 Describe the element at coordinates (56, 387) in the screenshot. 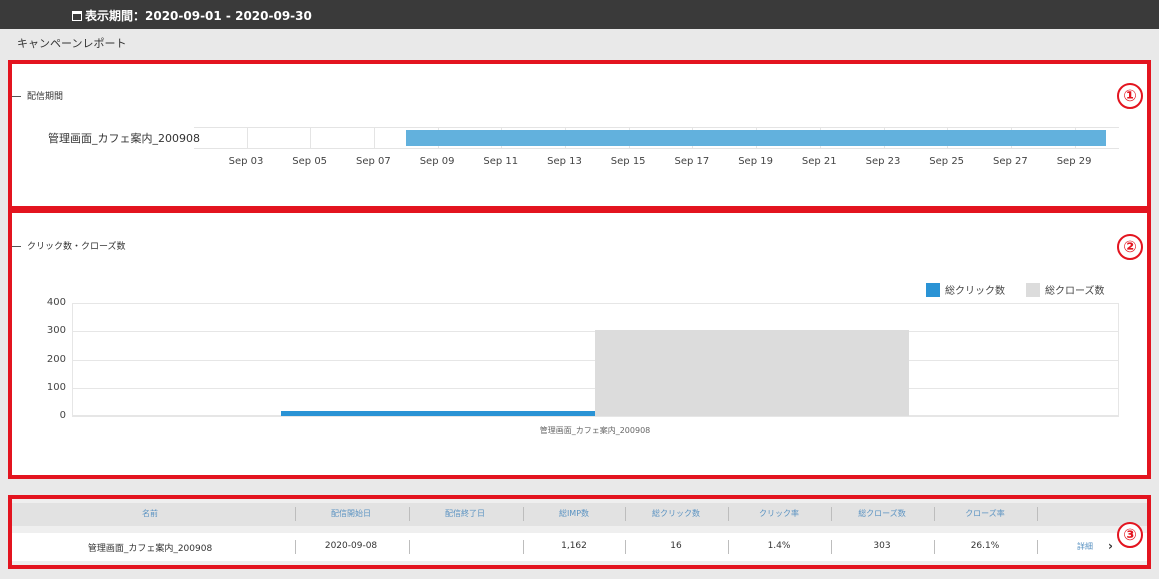

I see `y-axis-tick-label: 100` at that location.